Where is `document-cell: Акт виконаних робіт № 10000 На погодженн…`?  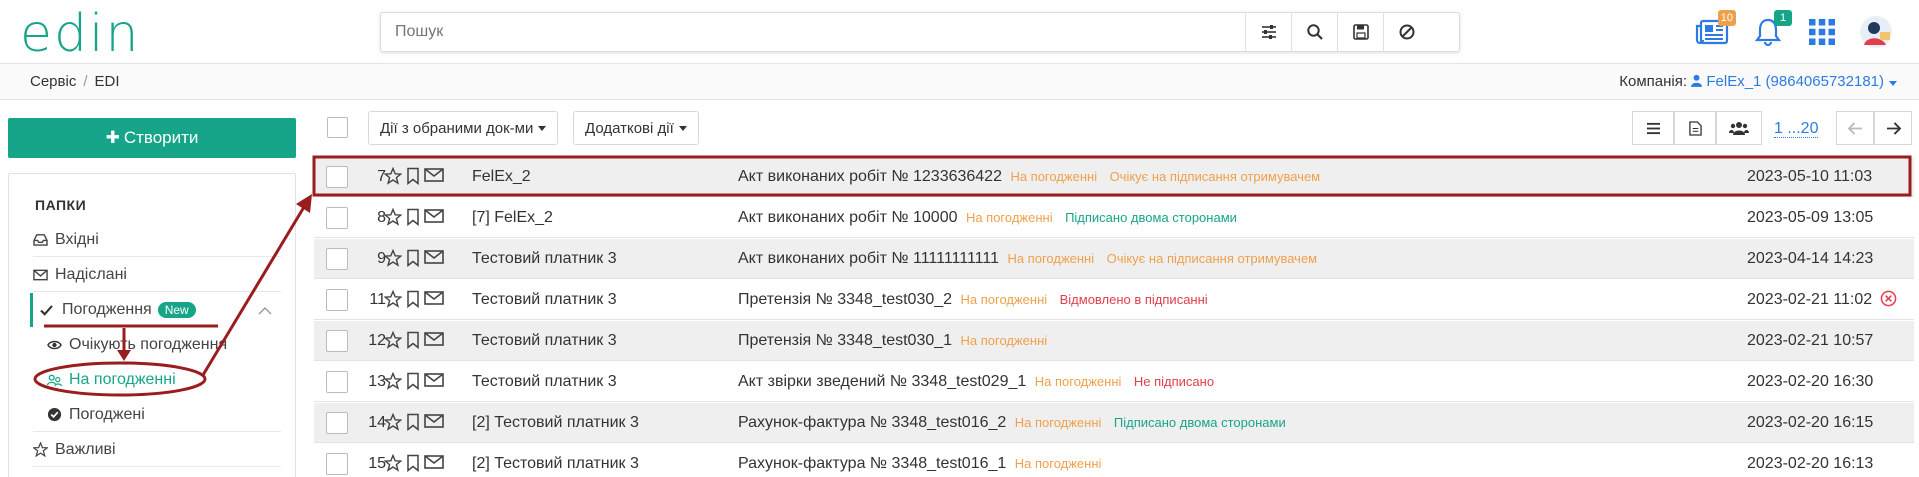
document-cell: Акт виконаних робіт № 10000 На погодженн… is located at coordinates (987, 218).